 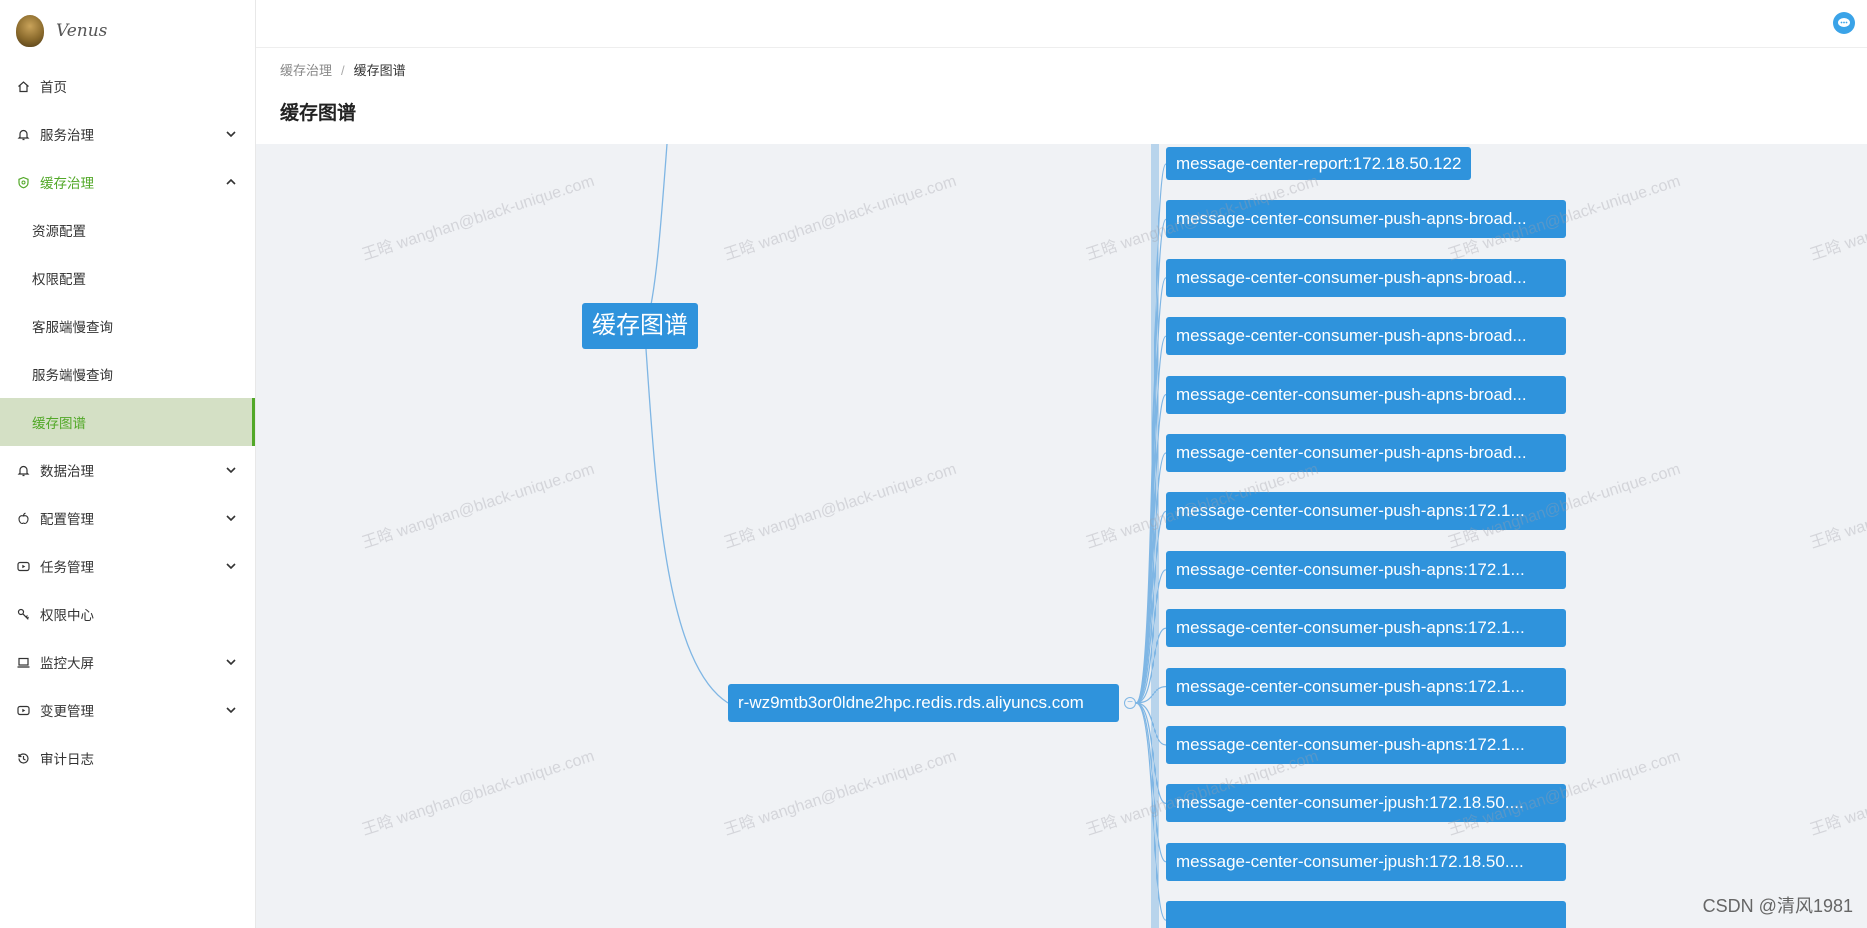 I want to click on sidebar-subitem: 缓存图谱, so click(x=127, y=422).